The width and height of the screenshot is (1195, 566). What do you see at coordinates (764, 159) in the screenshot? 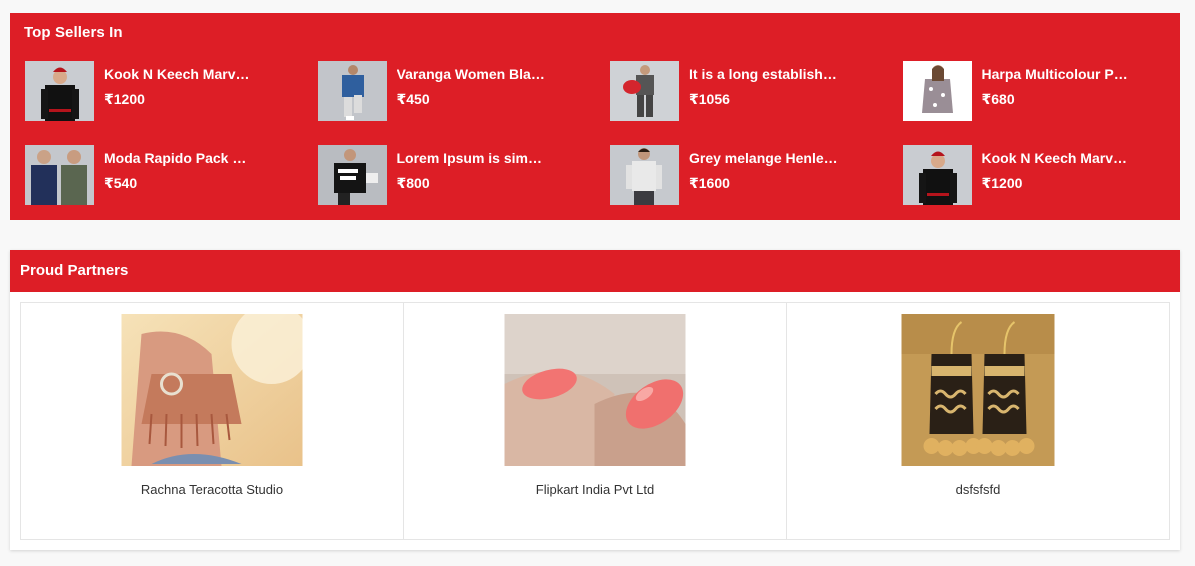
I see `product-name: Grey melange Henley T-shirt` at bounding box center [764, 159].